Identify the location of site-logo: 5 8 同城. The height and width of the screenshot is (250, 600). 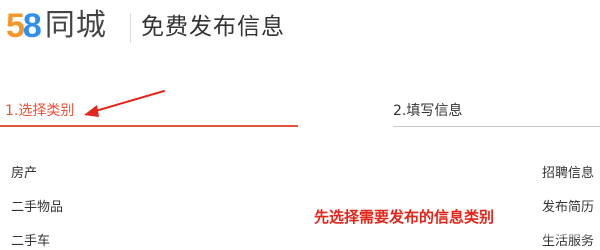
(56, 26).